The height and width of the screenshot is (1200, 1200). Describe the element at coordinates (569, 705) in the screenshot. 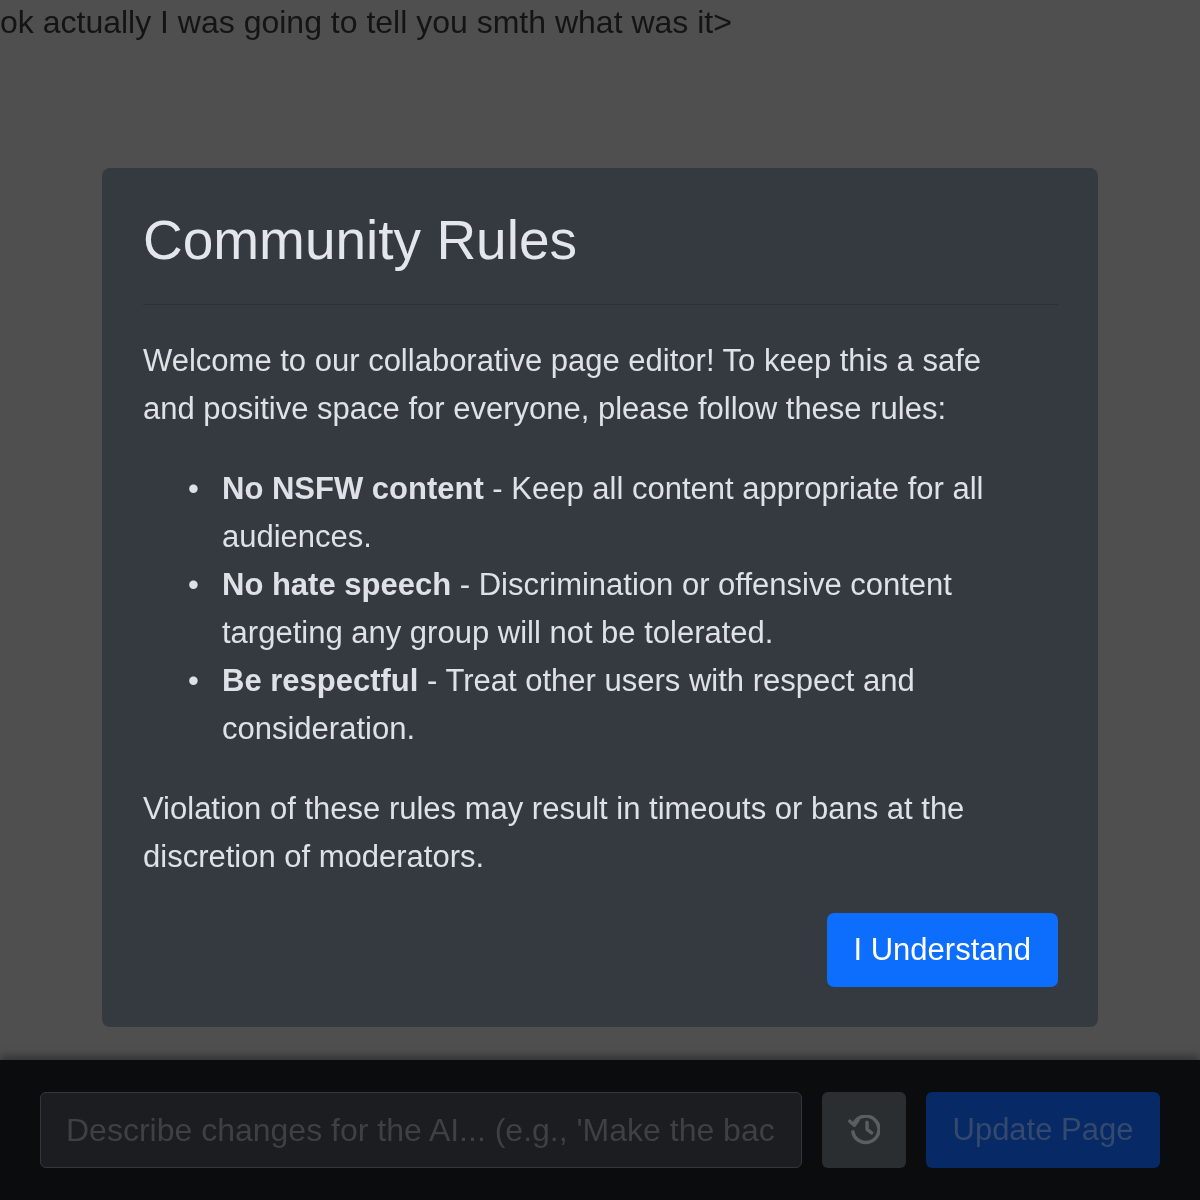

I see `rule-text: Be respectful - Treat other users with respect and consideration.` at that location.